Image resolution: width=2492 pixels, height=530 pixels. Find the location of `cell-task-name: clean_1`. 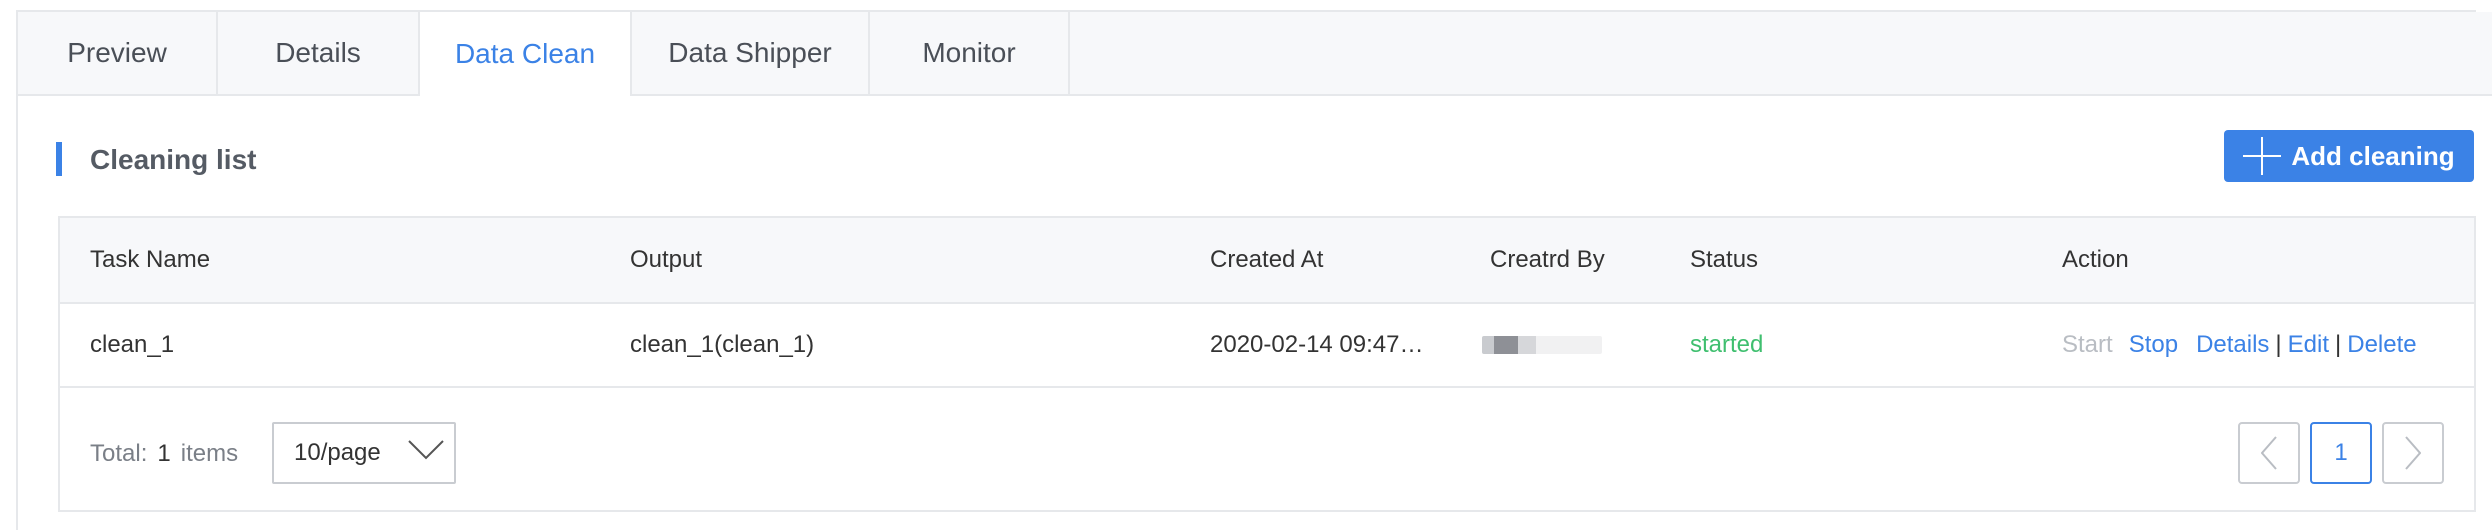

cell-task-name: clean_1 is located at coordinates (132, 344).